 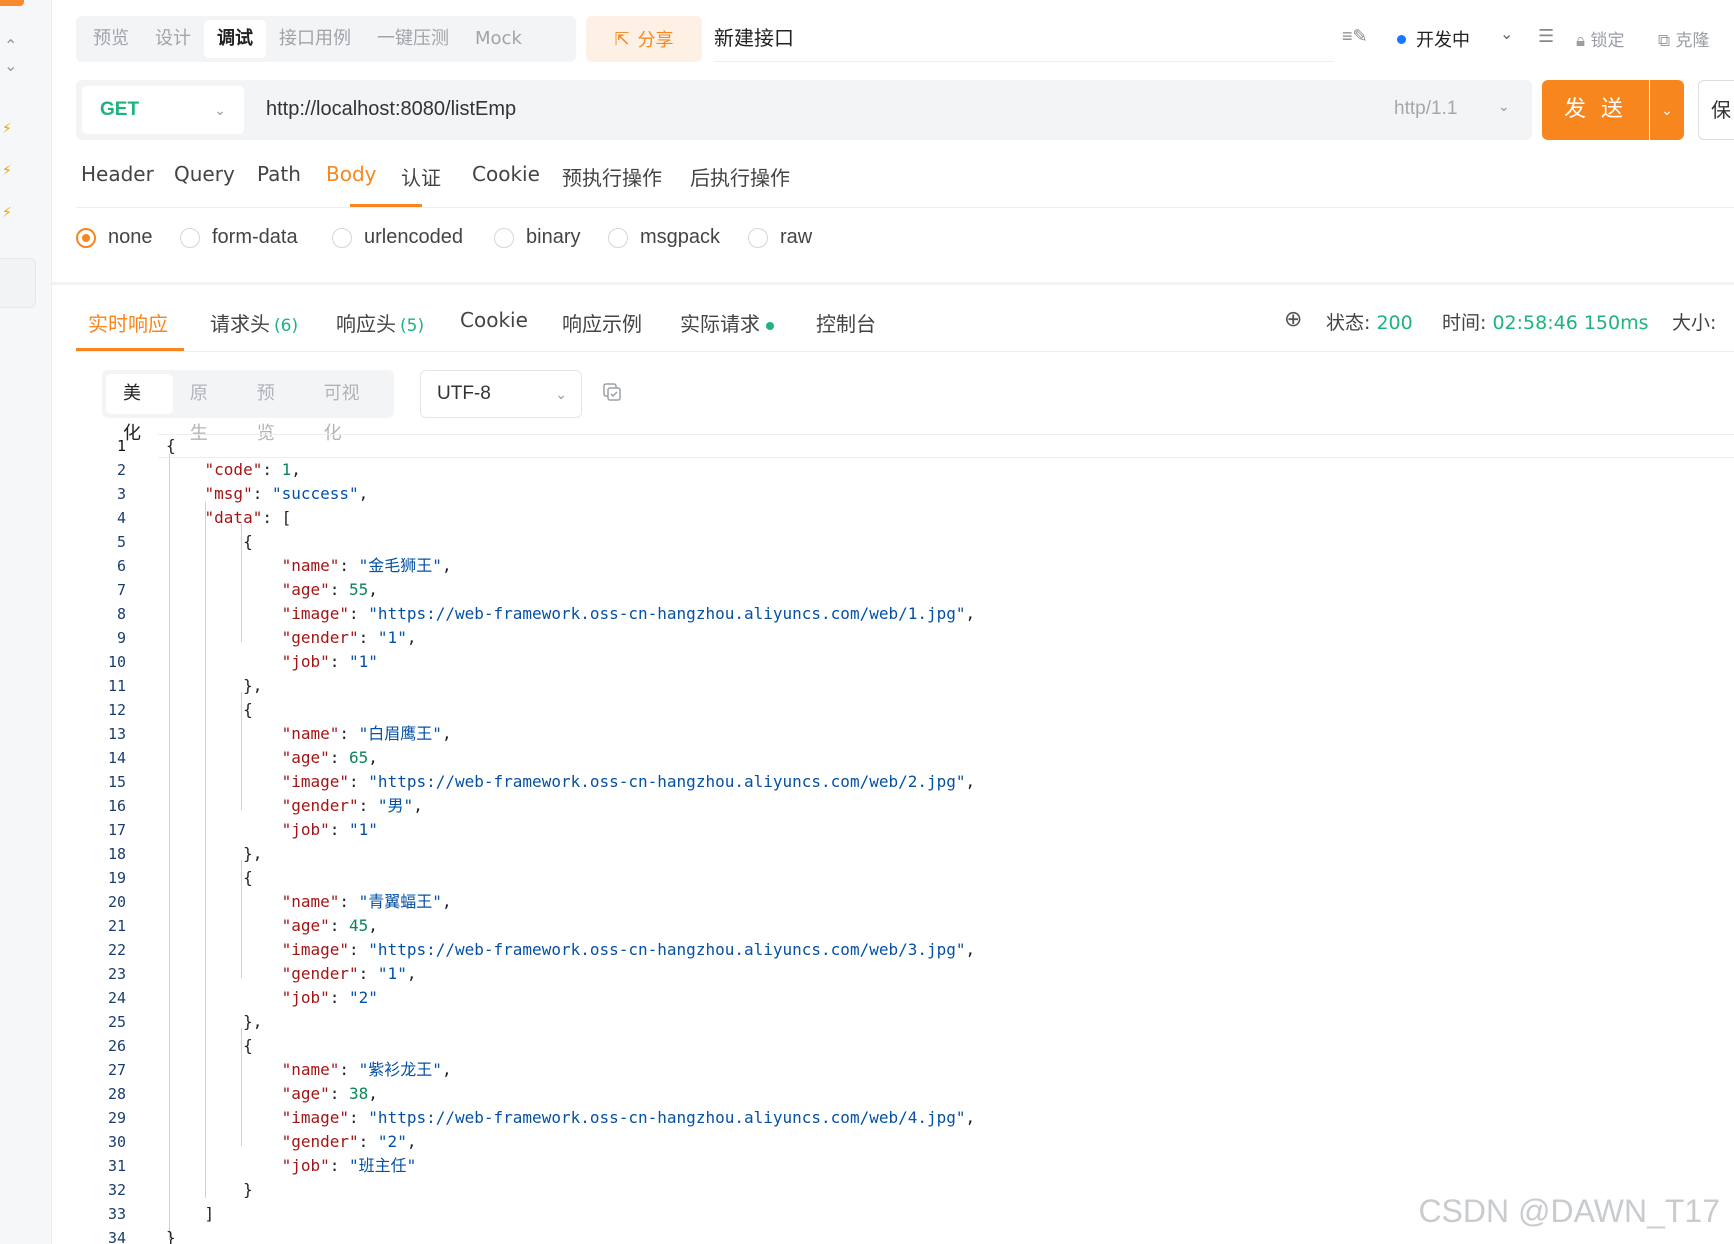 I want to click on copy-icon, so click(x=612, y=392).